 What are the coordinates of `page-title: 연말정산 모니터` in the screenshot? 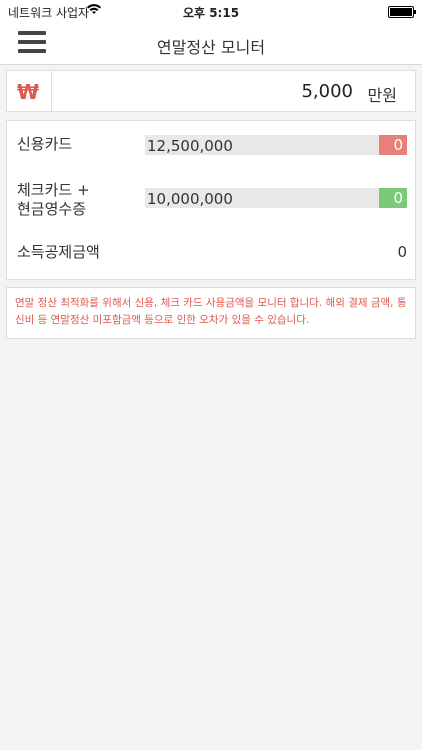 It's located at (211, 47).